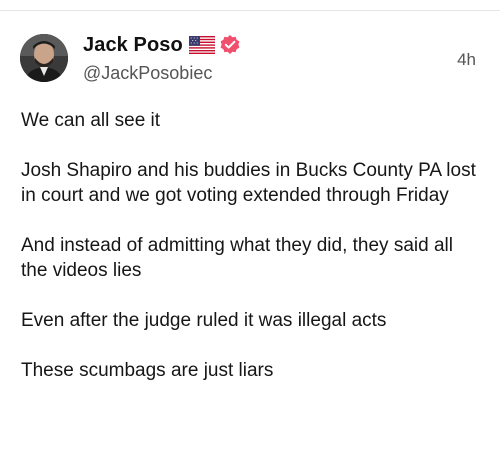 This screenshot has height=469, width=500. Describe the element at coordinates (91, 120) in the screenshot. I see `post-paragraph: We can all see it` at that location.